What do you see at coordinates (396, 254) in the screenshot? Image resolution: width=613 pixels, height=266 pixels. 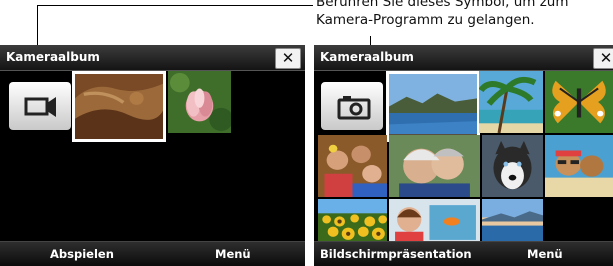 I see `right-softkey-slideshow: Bildschirmpräsentation` at bounding box center [396, 254].